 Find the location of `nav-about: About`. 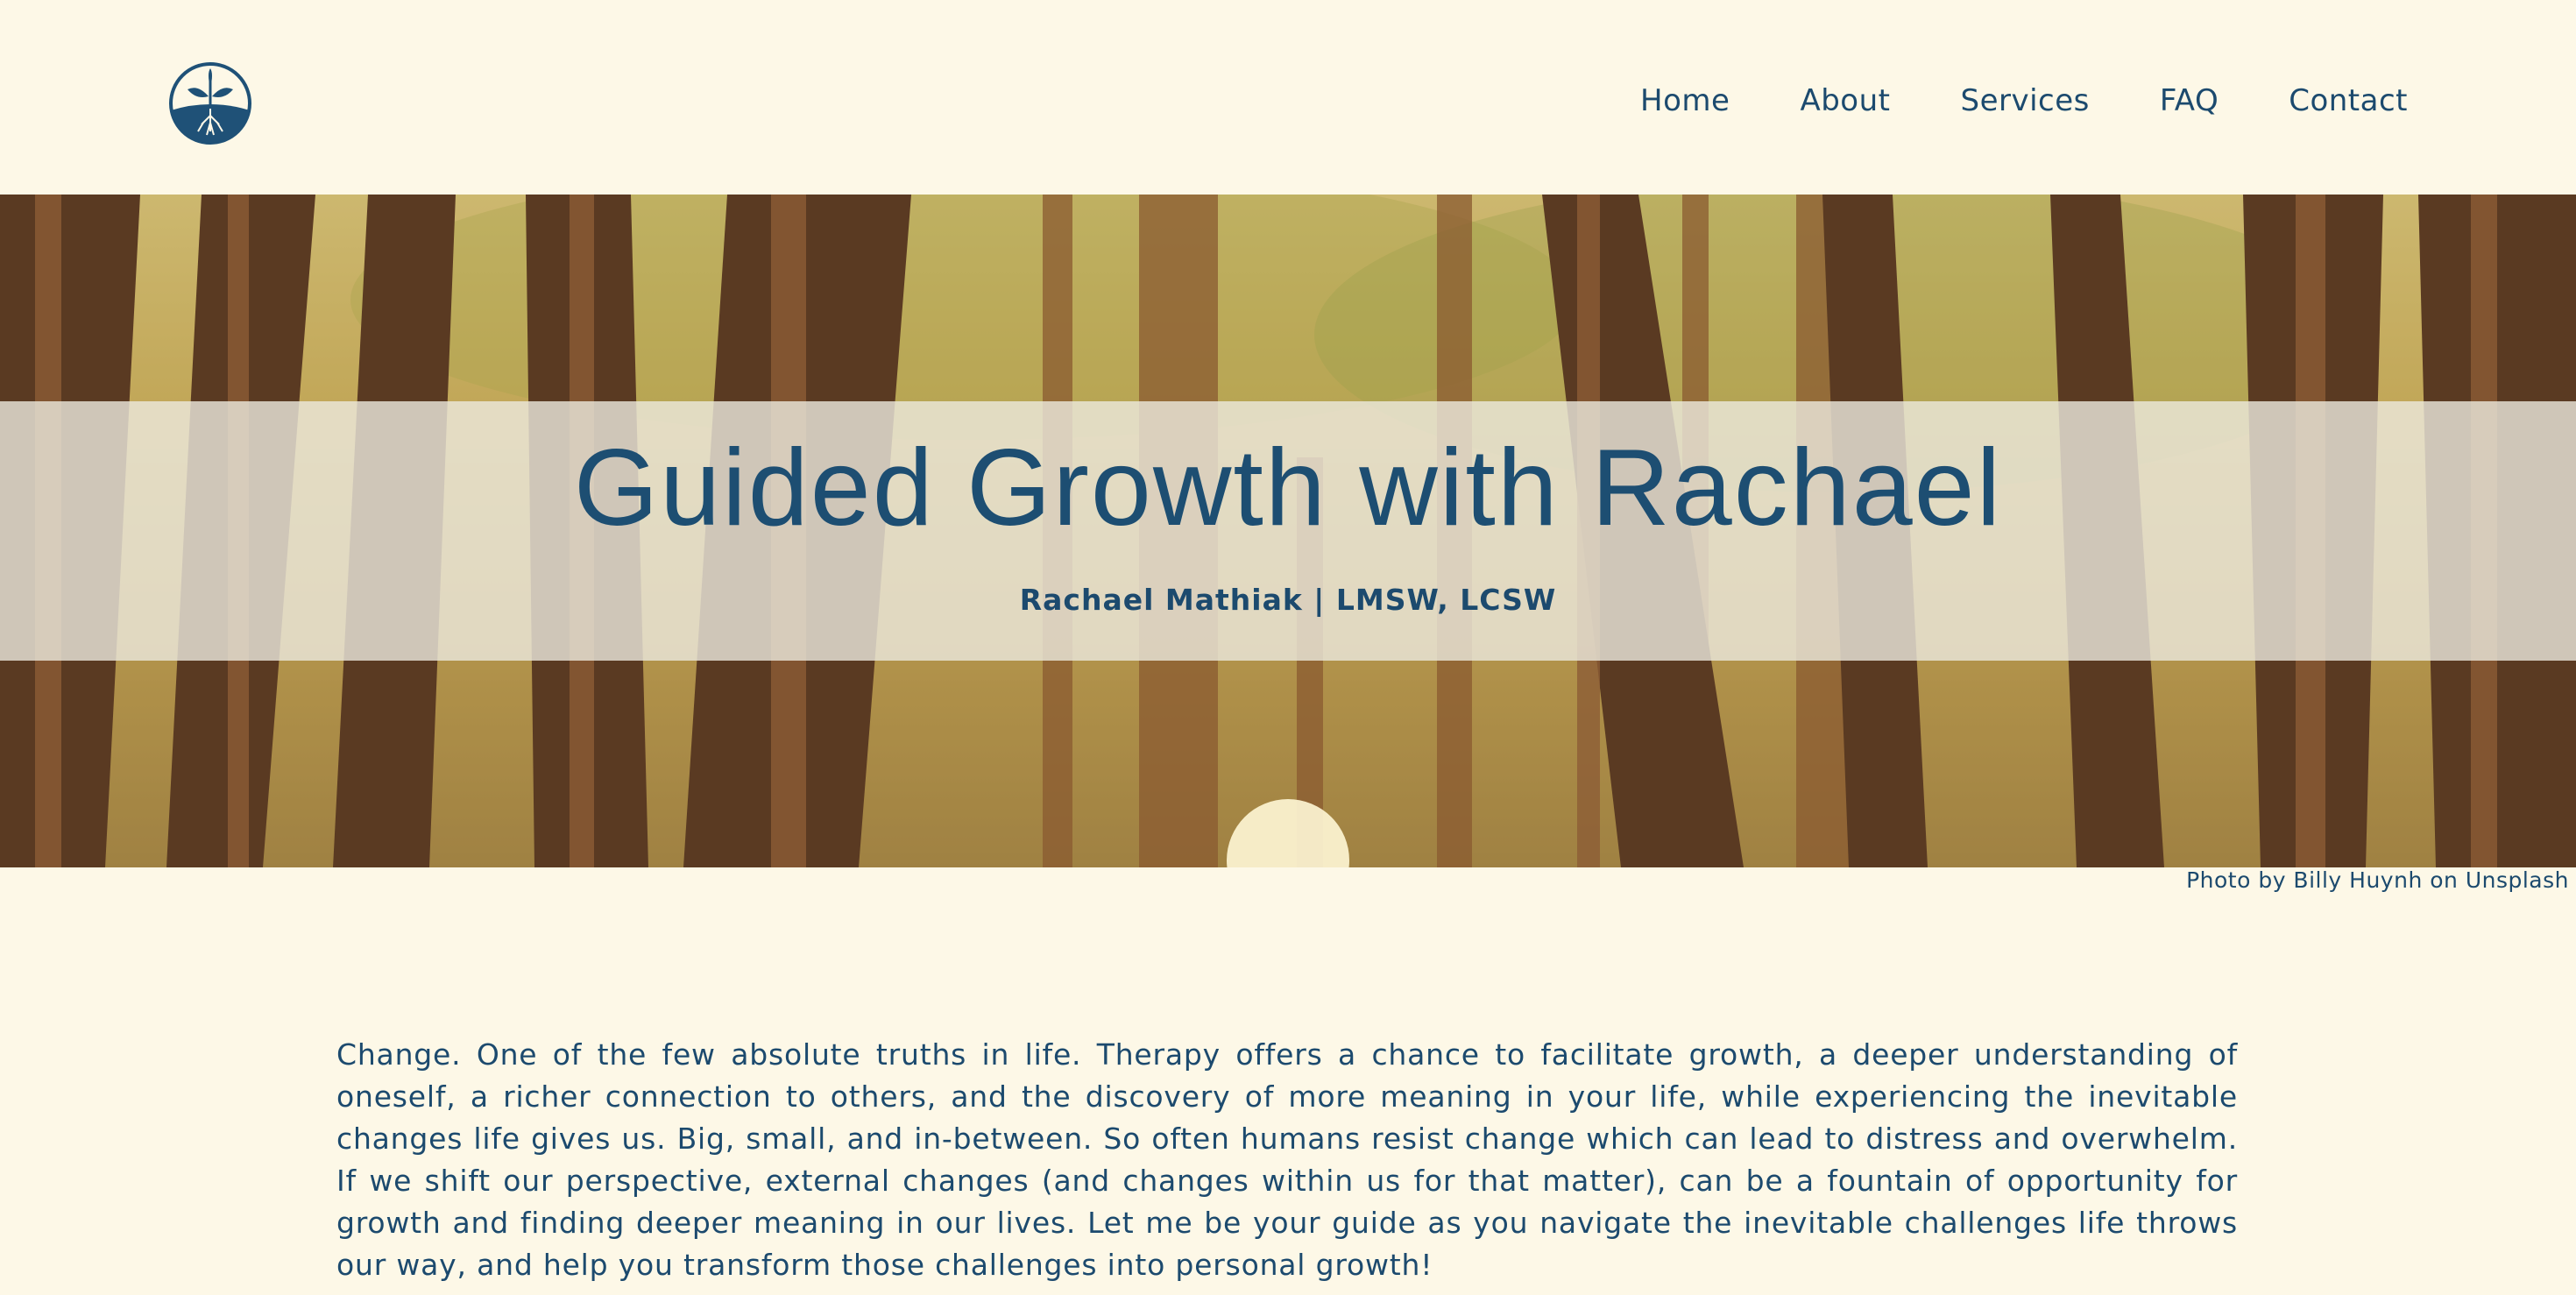

nav-about: About is located at coordinates (1845, 101).